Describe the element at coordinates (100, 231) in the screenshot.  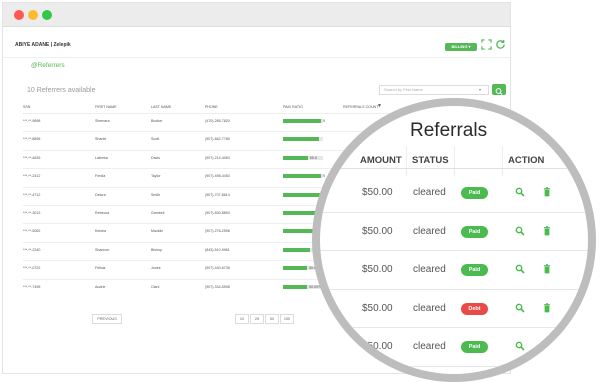
I see `table-cell-first: Keisha` at that location.